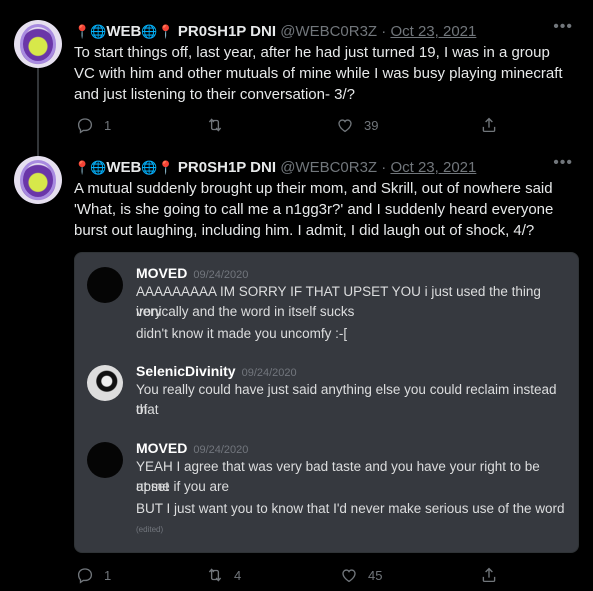 Image resolution: width=593 pixels, height=591 pixels. I want to click on like-button: 39, so click(357, 125).